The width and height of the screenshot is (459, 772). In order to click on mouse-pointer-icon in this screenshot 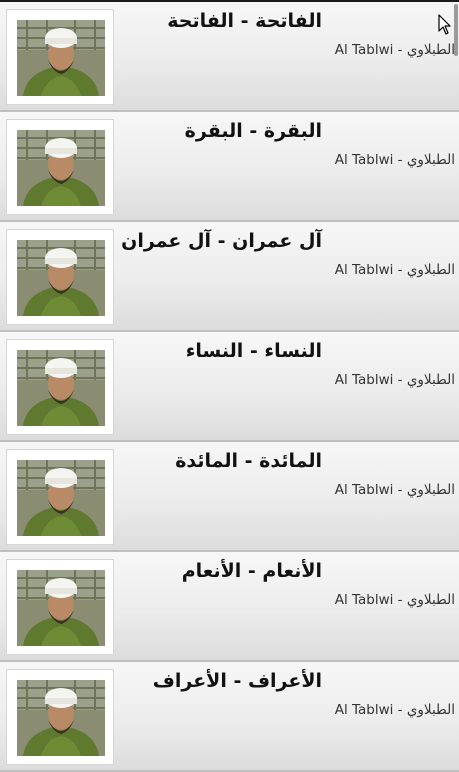, I will do `click(444, 24)`.